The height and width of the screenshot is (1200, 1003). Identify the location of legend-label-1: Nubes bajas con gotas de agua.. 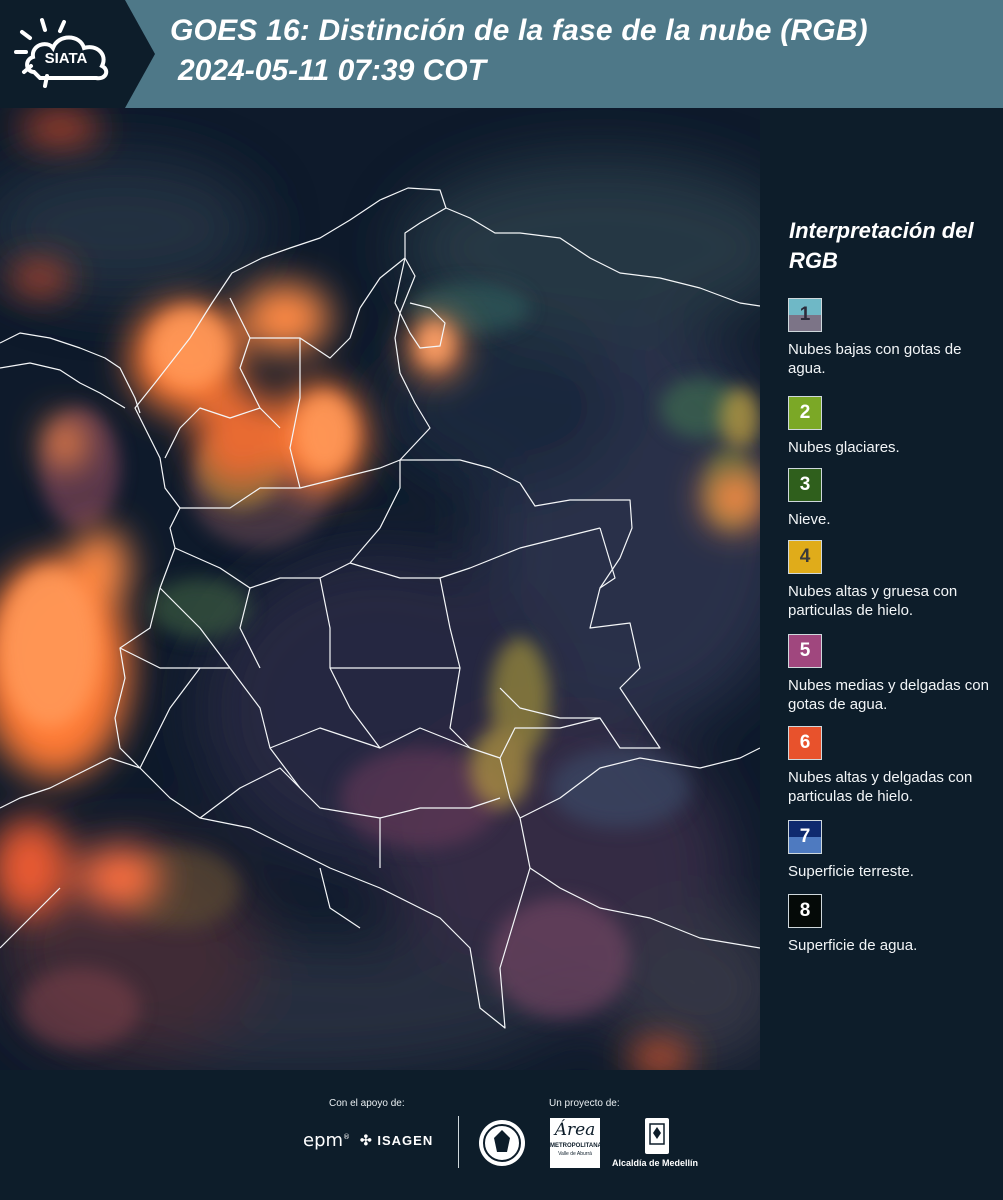
(875, 359).